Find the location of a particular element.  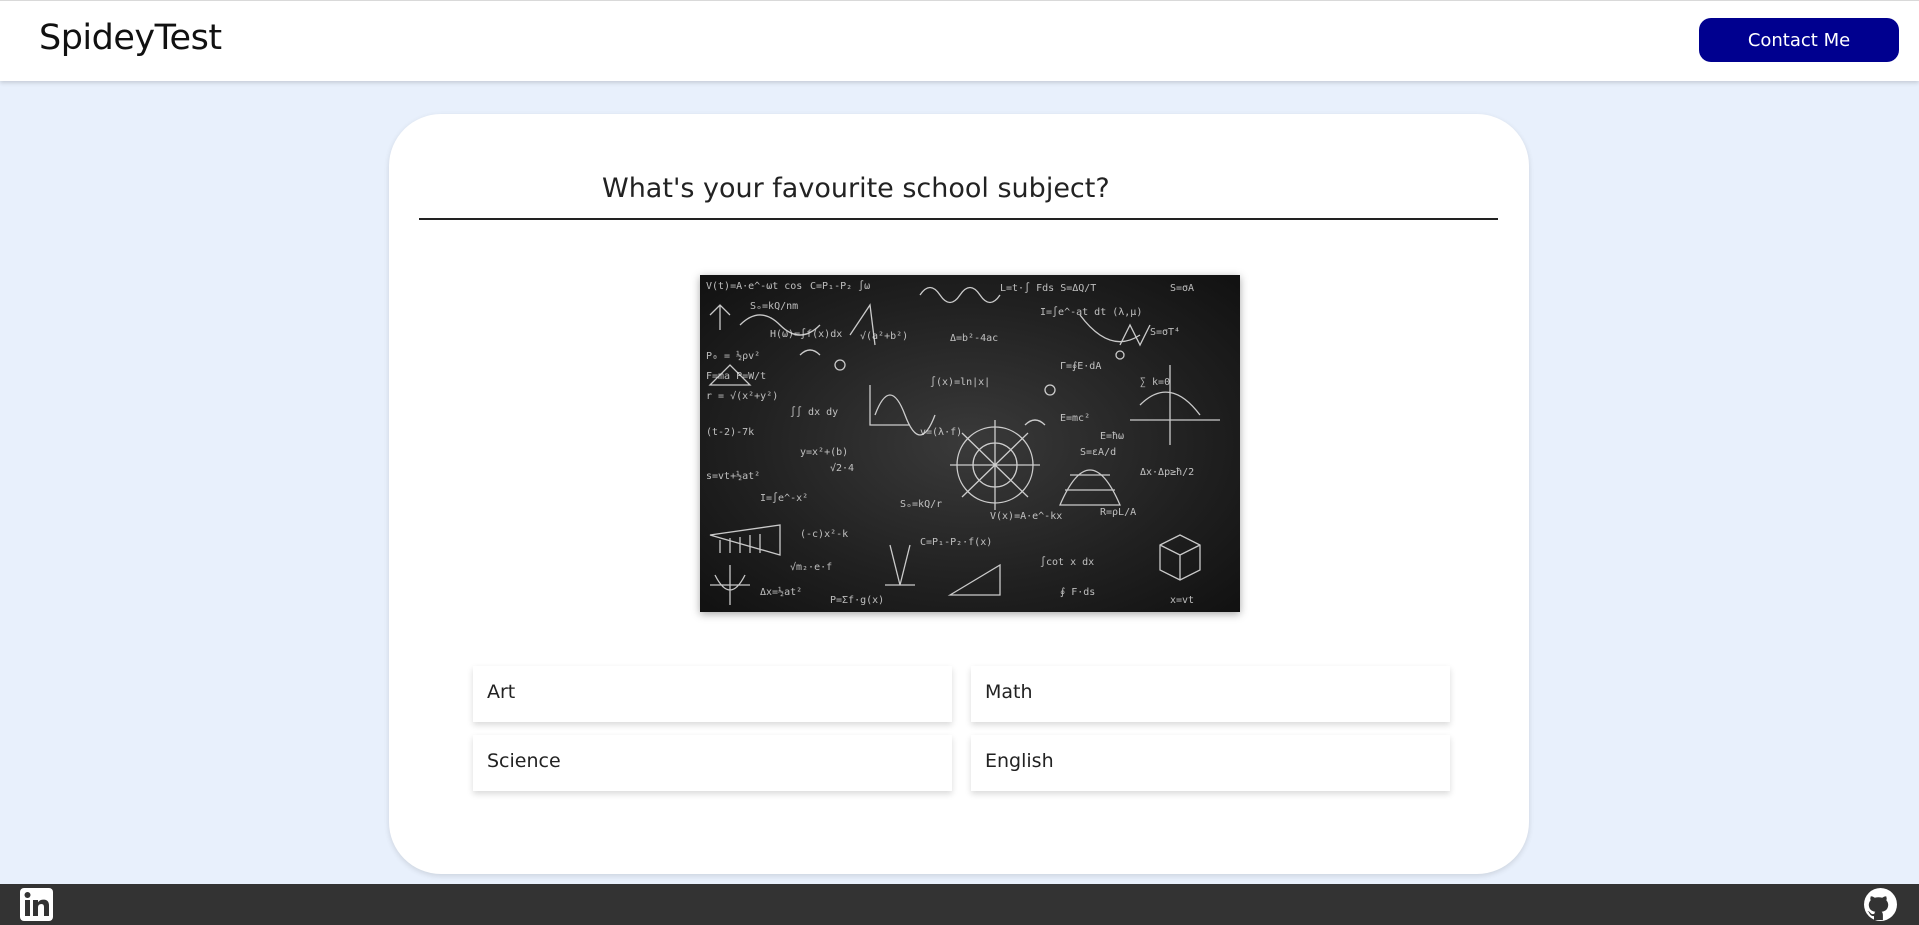

linkedin-icon is located at coordinates (36, 904).